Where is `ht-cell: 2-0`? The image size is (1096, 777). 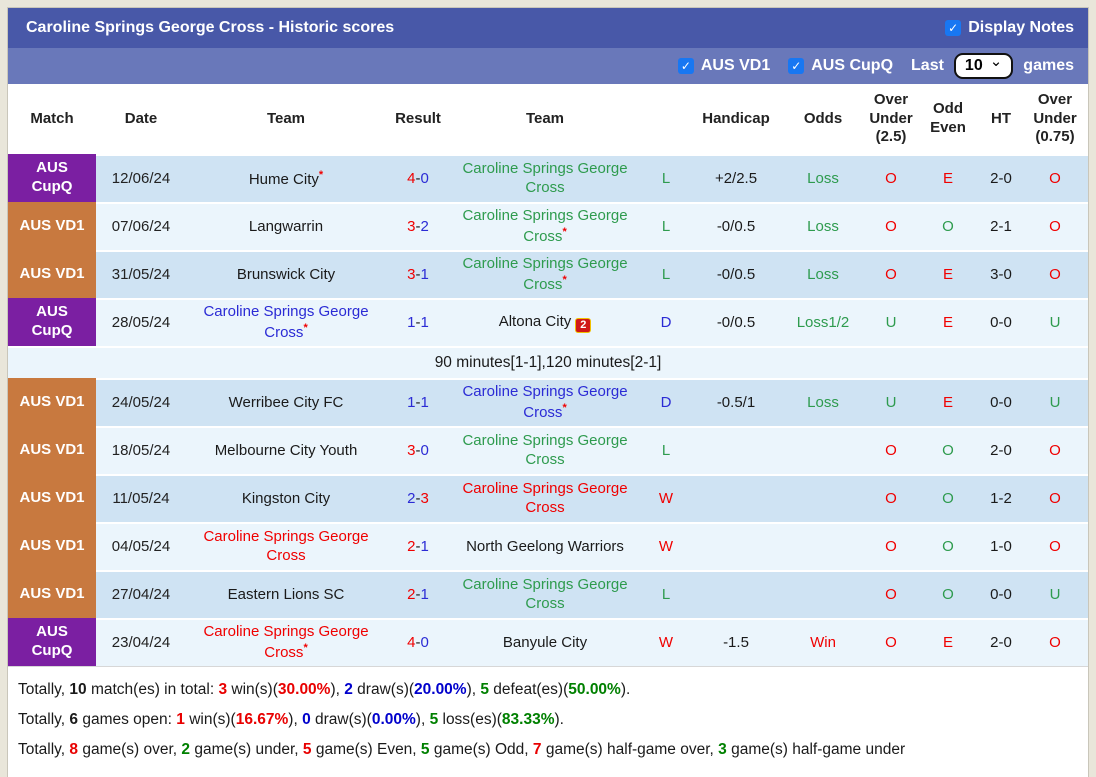 ht-cell: 2-0 is located at coordinates (1001, 450).